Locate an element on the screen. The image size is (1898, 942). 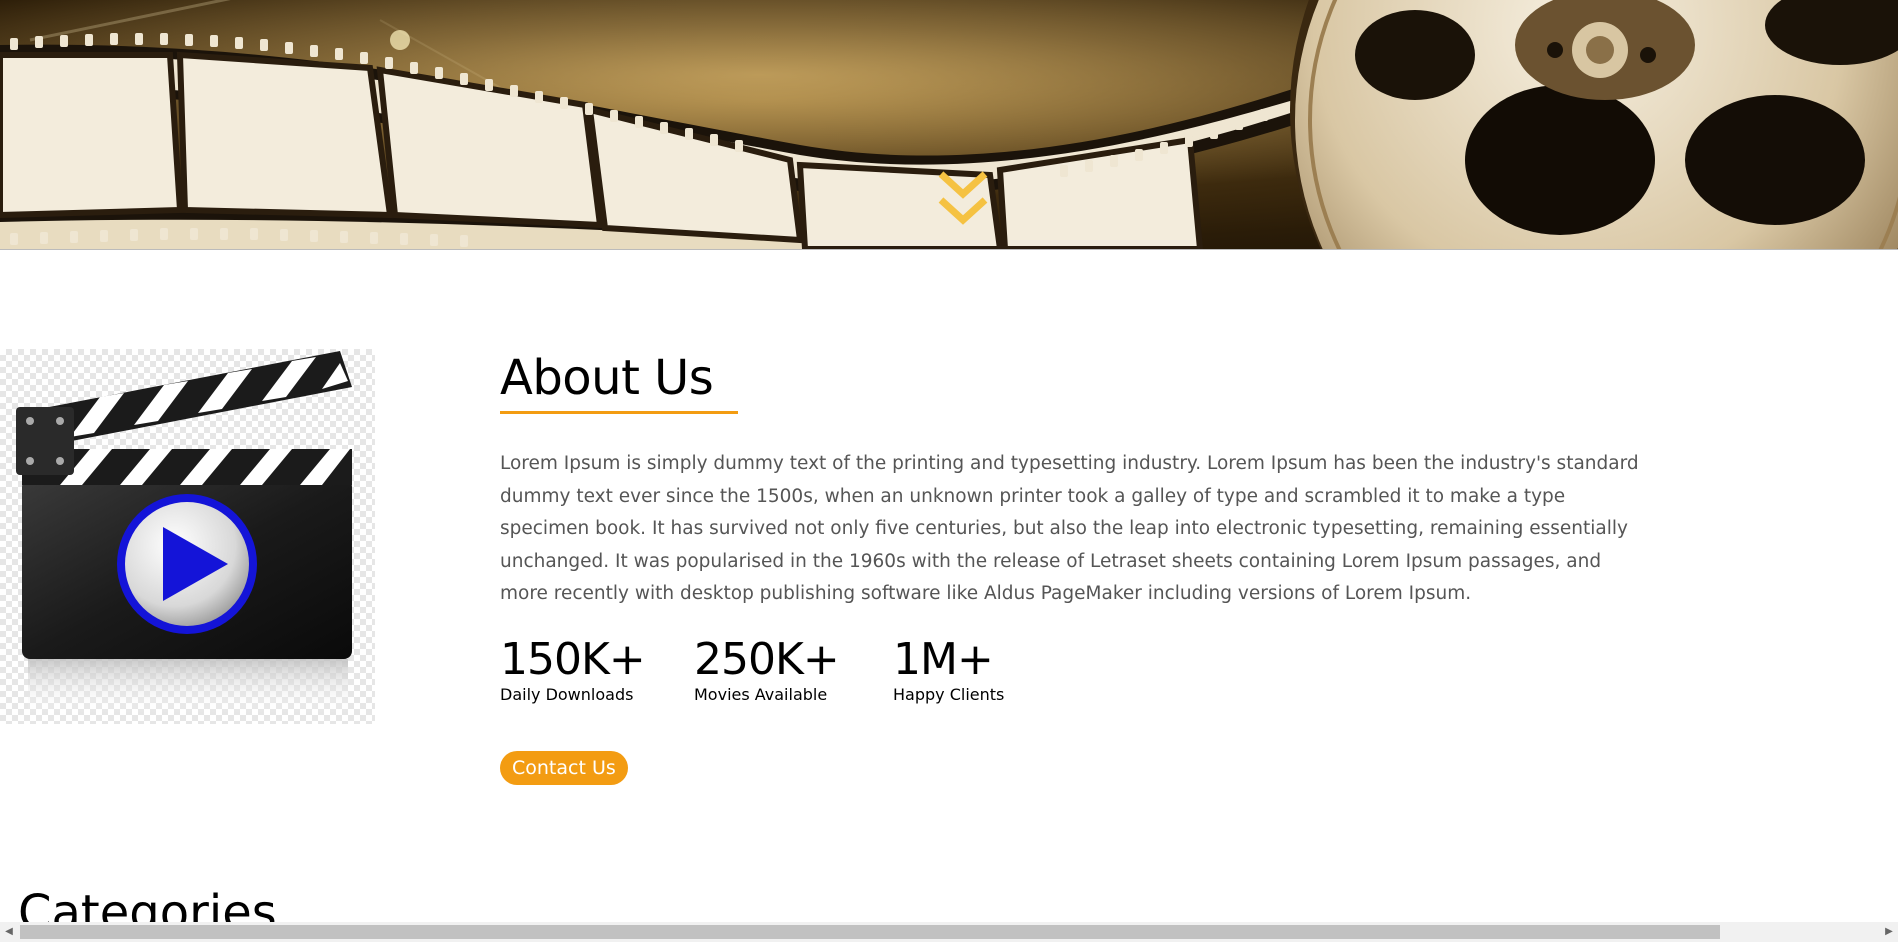
stat-value: 1M+ is located at coordinates (943, 659).